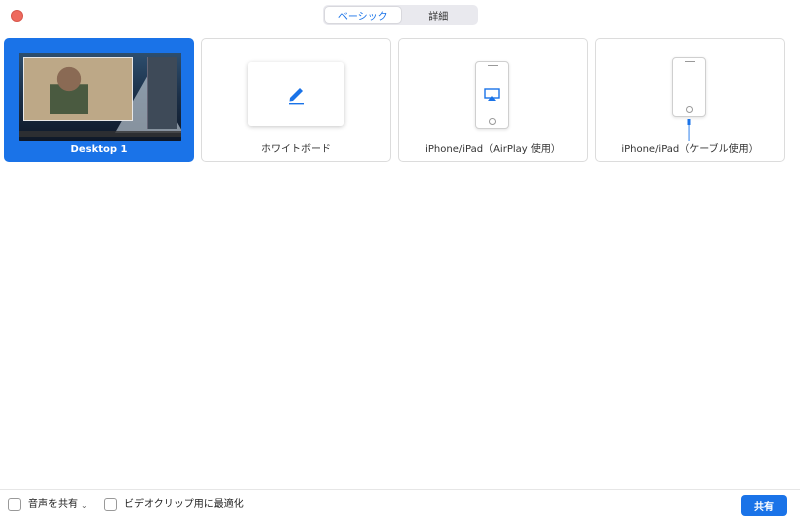 The image size is (800, 520). What do you see at coordinates (690, 149) in the screenshot?
I see `source-label: iPhone/iPad（ケーブル使用）` at bounding box center [690, 149].